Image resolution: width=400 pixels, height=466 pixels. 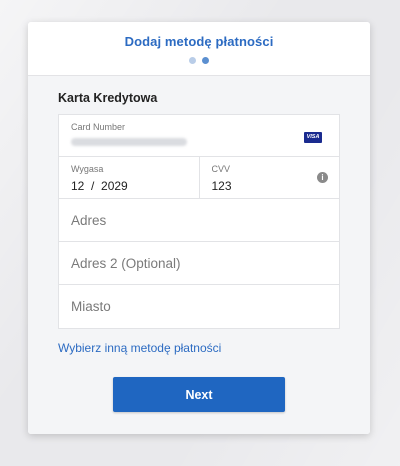 What do you see at coordinates (221, 169) in the screenshot?
I see `cvv-label: CVV` at bounding box center [221, 169].